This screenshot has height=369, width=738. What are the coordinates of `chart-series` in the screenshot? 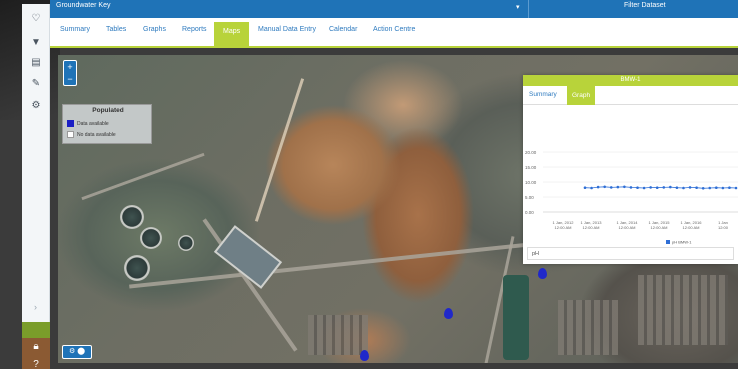 It's located at (660, 187).